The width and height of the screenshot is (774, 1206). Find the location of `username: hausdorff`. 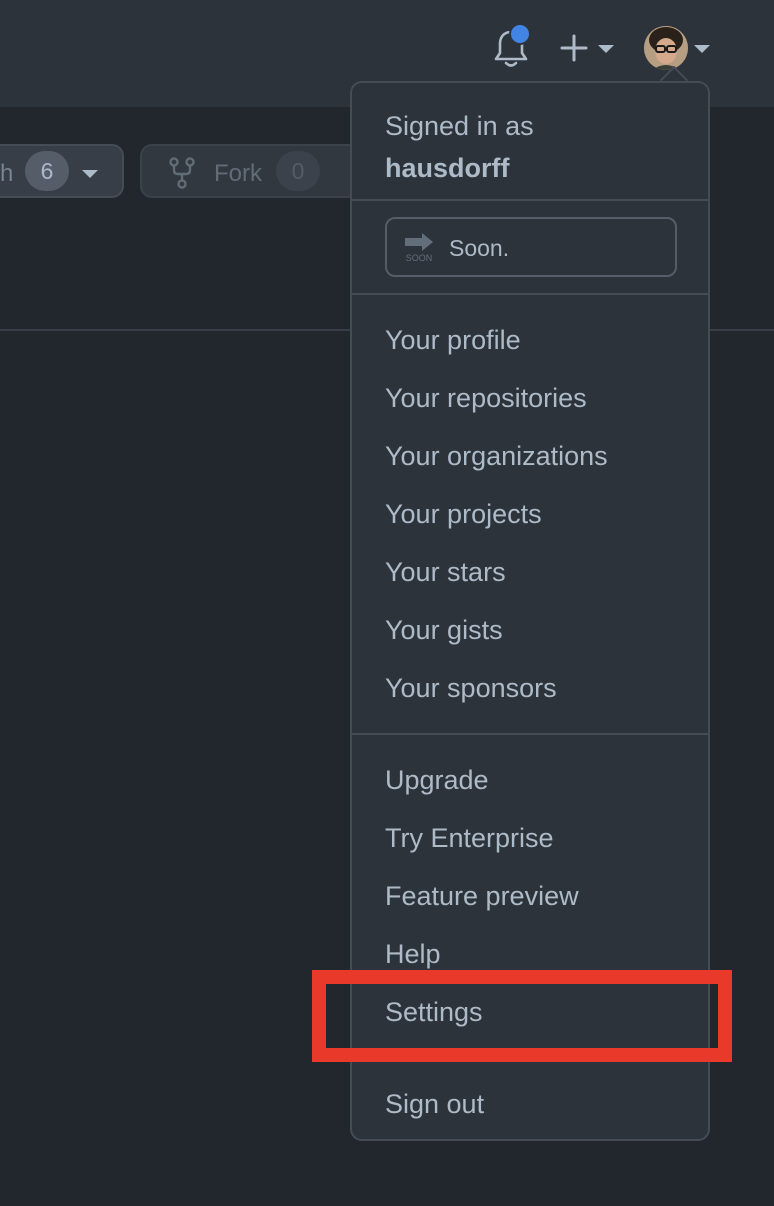

username: hausdorff is located at coordinates (447, 168).